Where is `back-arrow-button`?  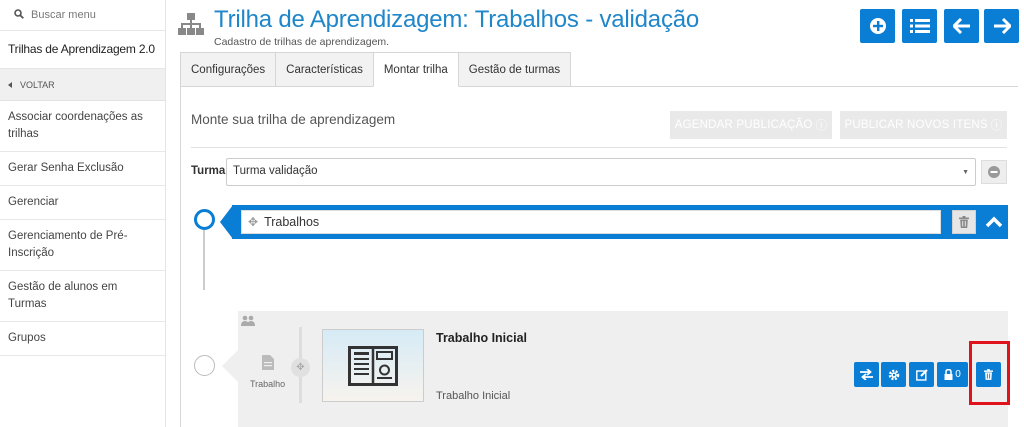
back-arrow-button is located at coordinates (961, 26).